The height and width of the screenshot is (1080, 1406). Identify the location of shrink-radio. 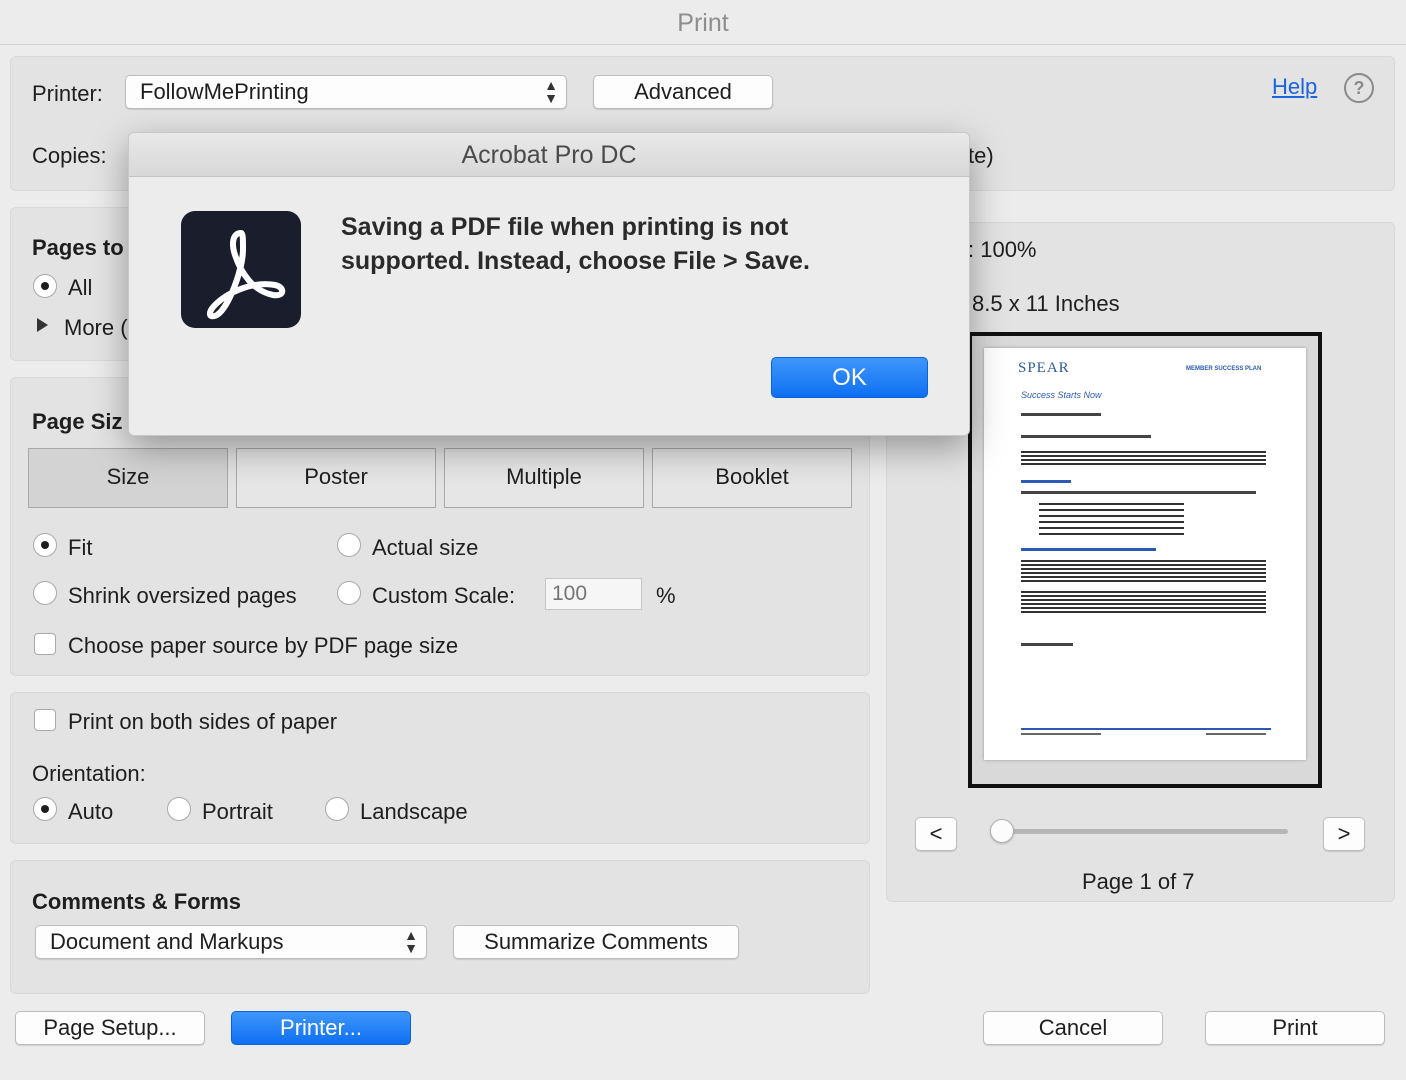
(45, 593).